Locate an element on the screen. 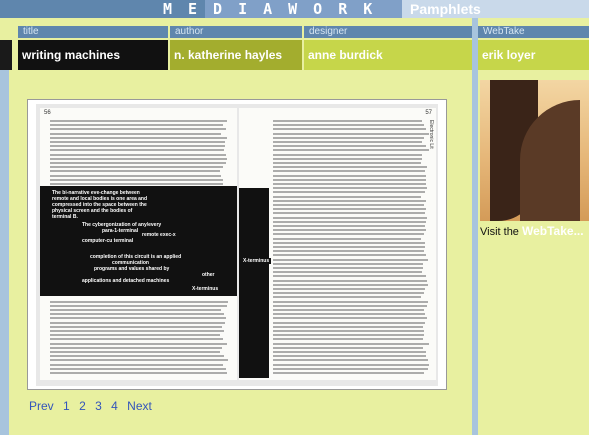 This screenshot has height=435, width=589. running-head: Electronic Lit is located at coordinates (431, 134).